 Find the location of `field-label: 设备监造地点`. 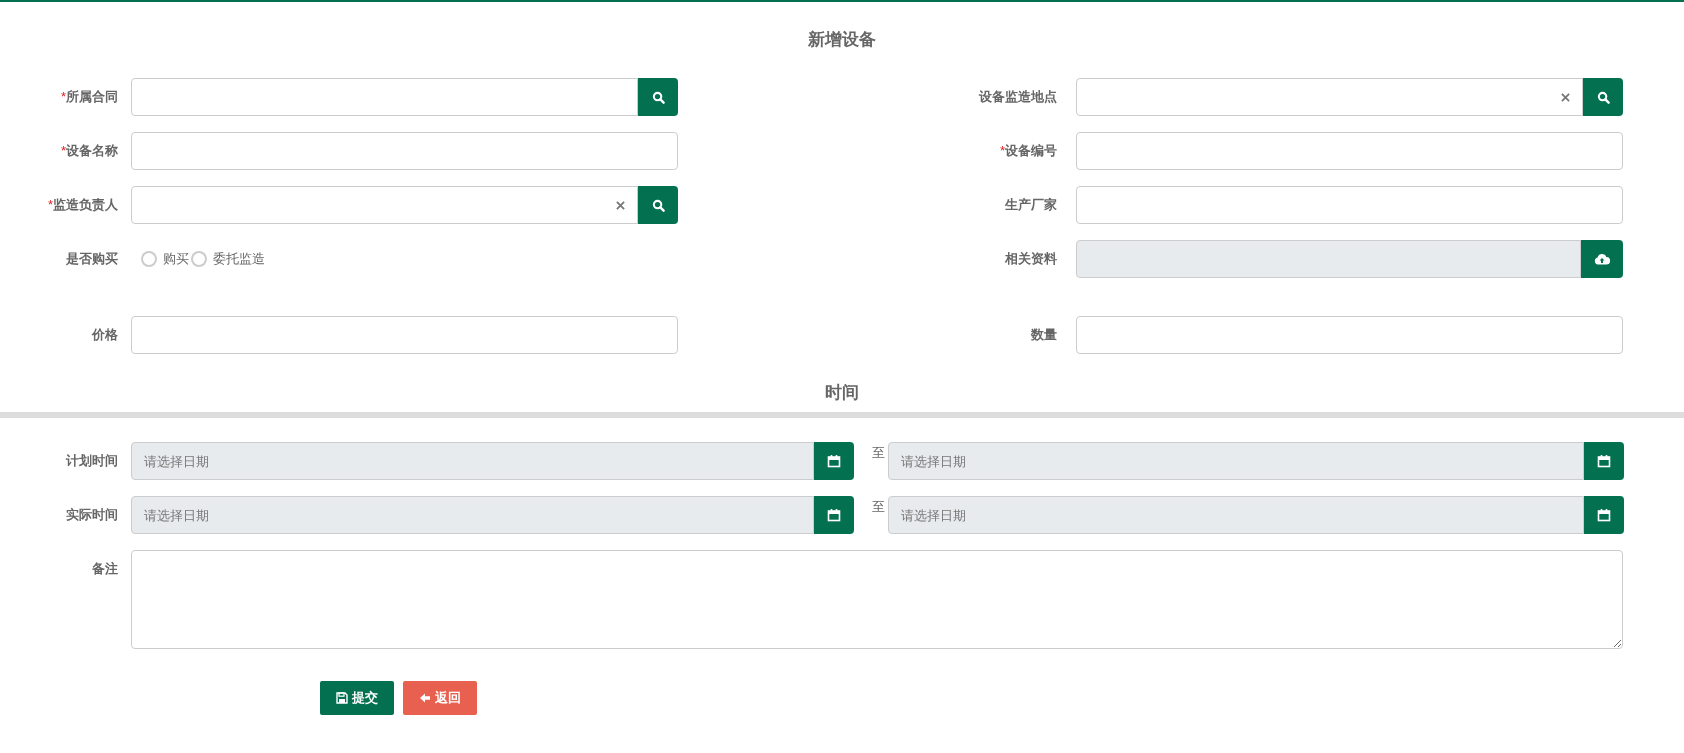

field-label: 设备监造地点 is located at coordinates (1018, 97).